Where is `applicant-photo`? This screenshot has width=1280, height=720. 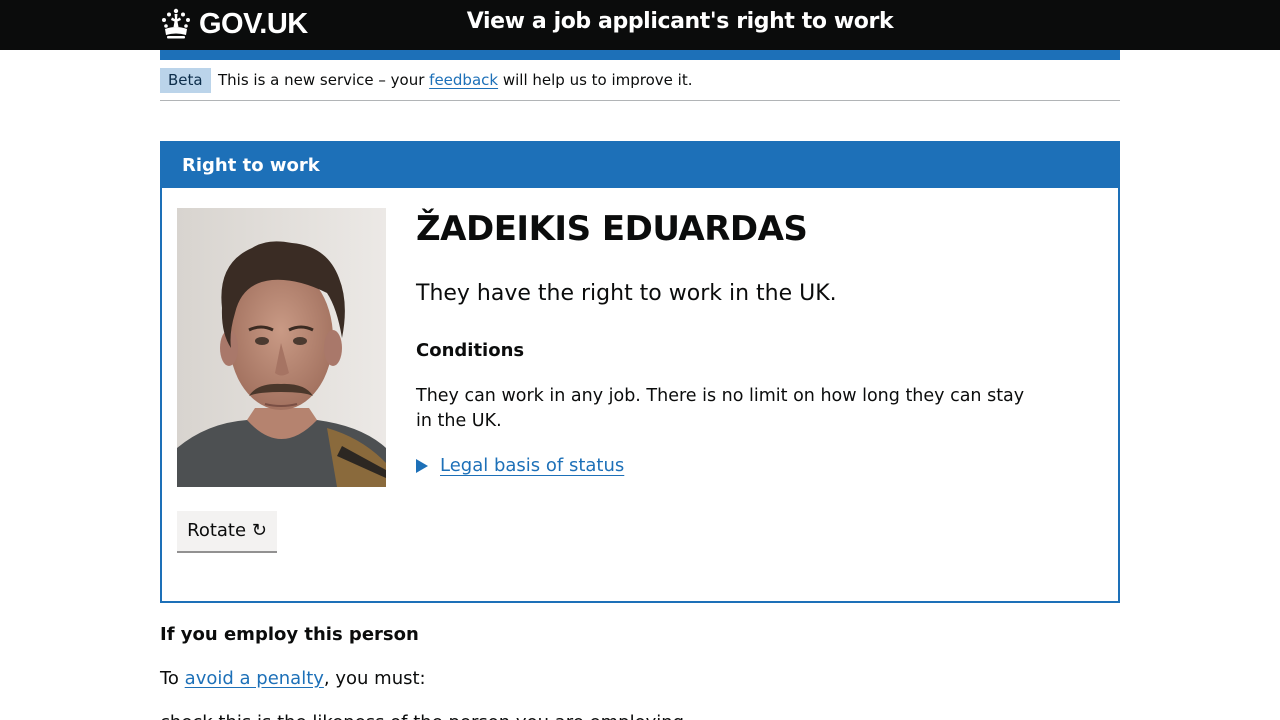
applicant-photo is located at coordinates (281, 347).